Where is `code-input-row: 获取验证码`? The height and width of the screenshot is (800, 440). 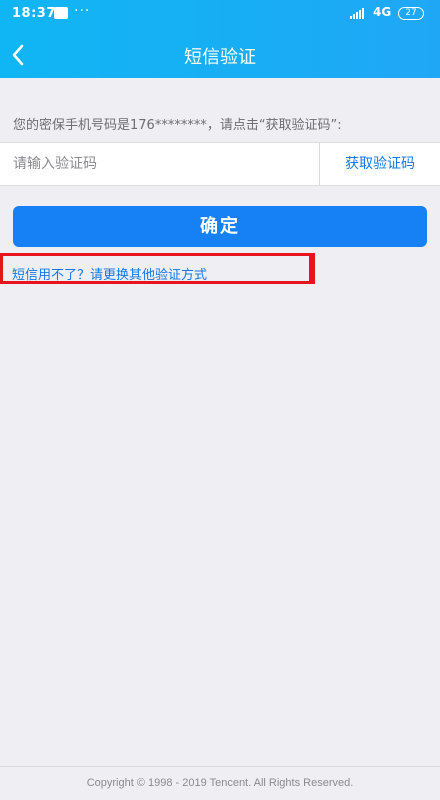
code-input-row: 获取验证码 is located at coordinates (220, 164).